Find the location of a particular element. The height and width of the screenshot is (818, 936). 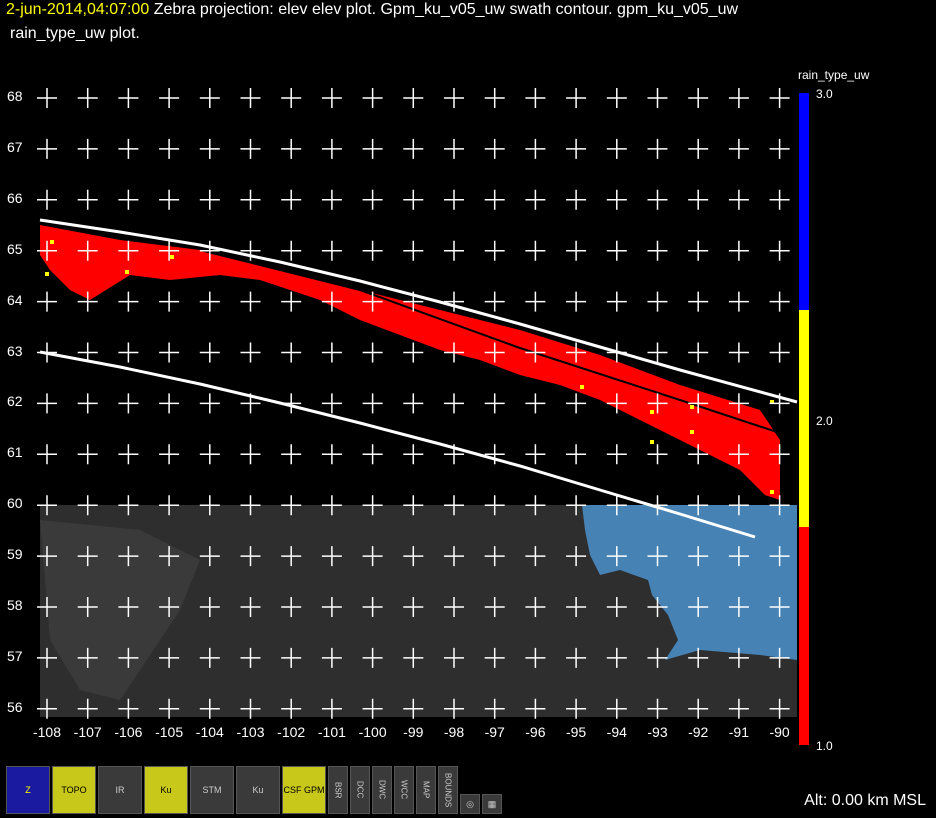

circle-icon: ◎ is located at coordinates (470, 804).